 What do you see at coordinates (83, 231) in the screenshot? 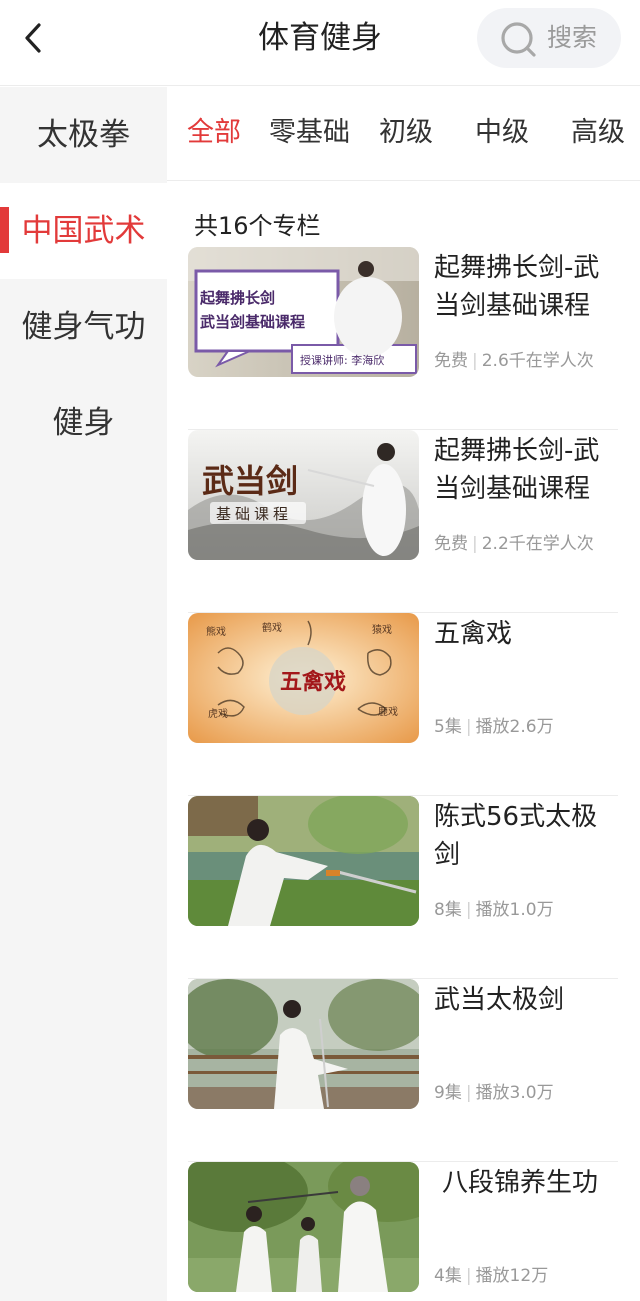
I see `sidebar-item-chinese-martial-arts: 中国武术` at bounding box center [83, 231].